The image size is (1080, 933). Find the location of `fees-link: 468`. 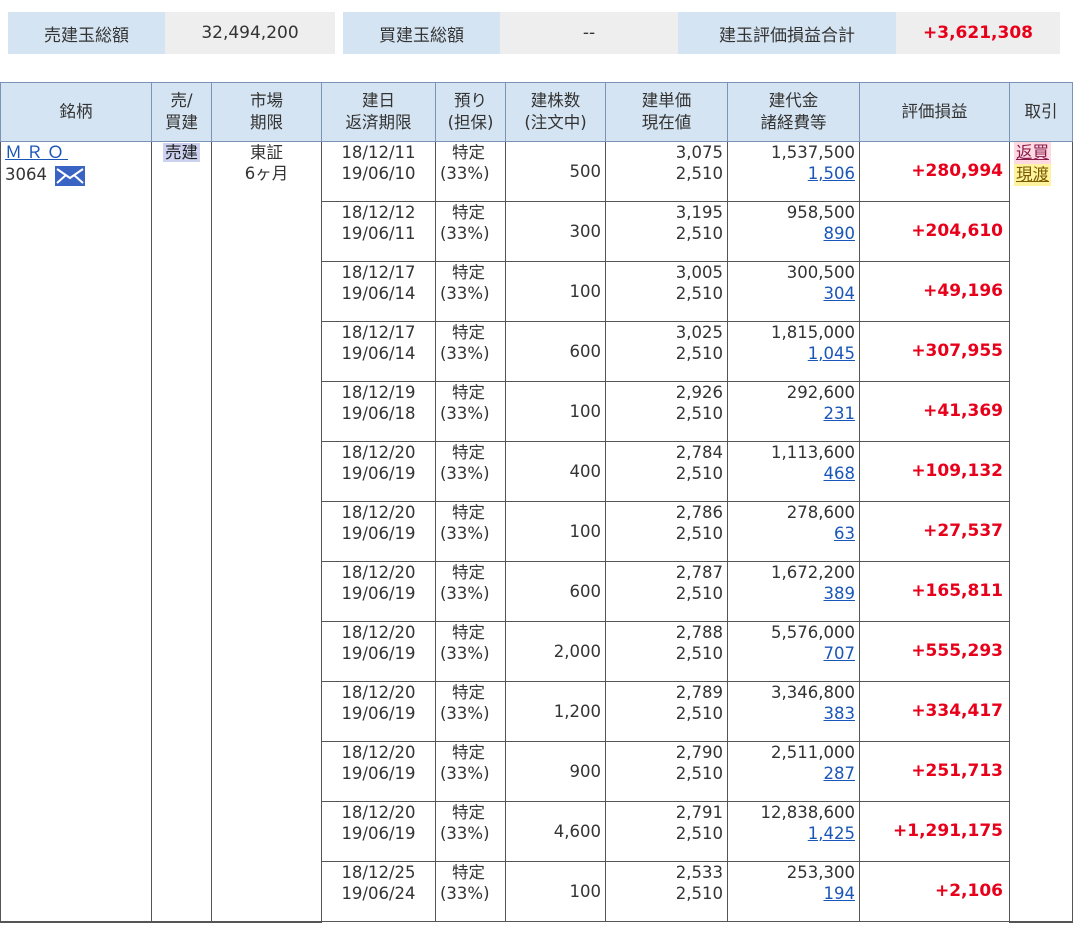

fees-link: 468 is located at coordinates (840, 473).